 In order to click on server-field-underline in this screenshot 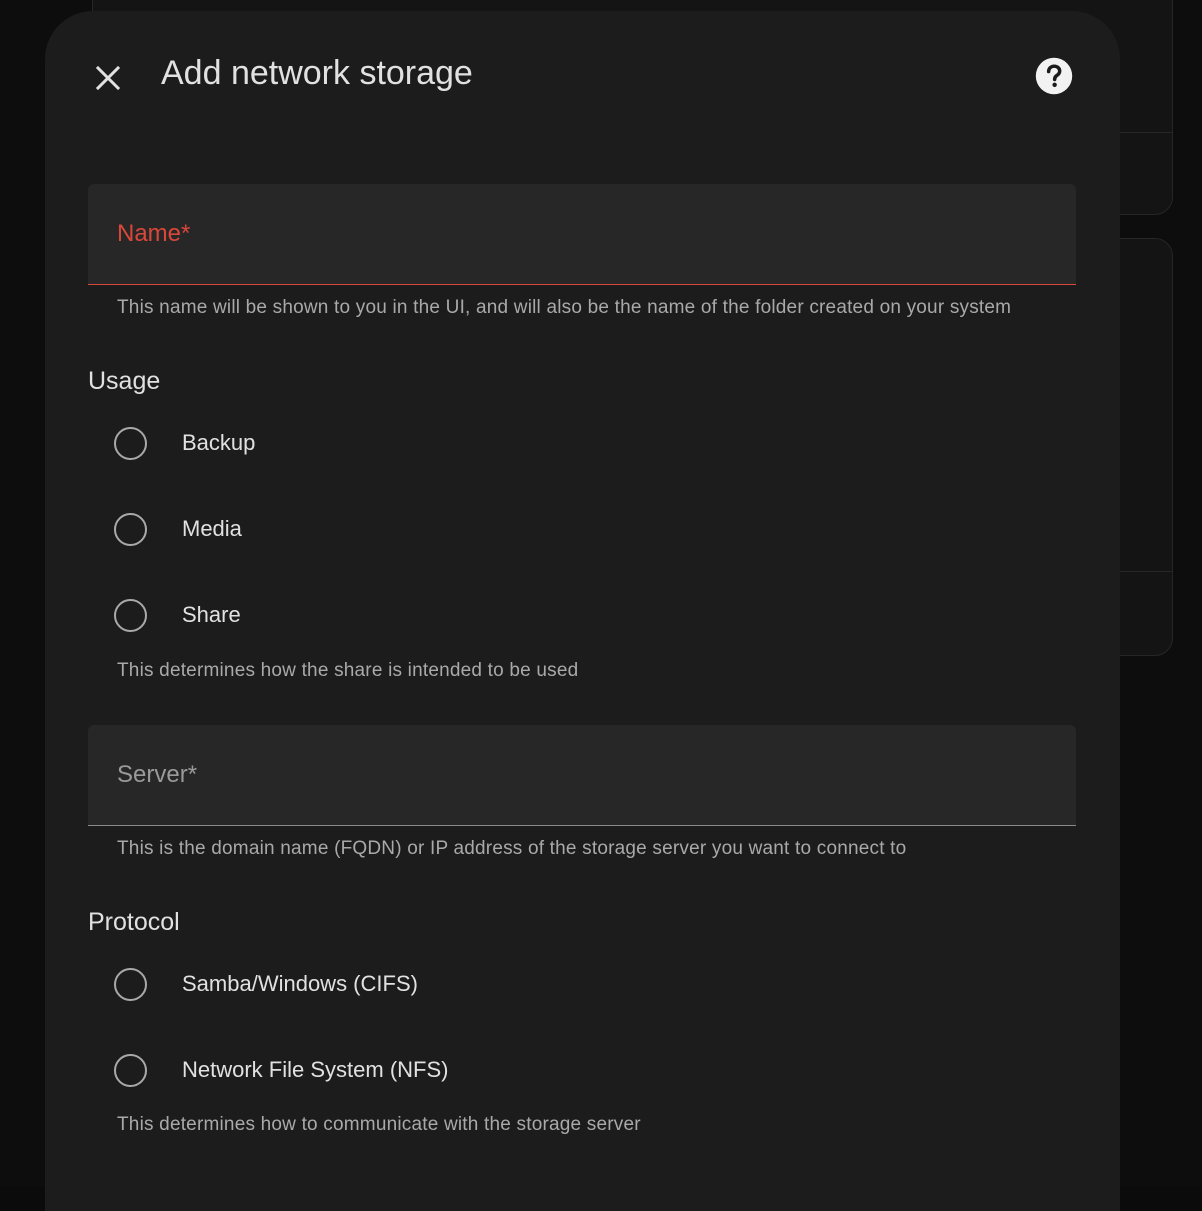, I will do `click(582, 825)`.